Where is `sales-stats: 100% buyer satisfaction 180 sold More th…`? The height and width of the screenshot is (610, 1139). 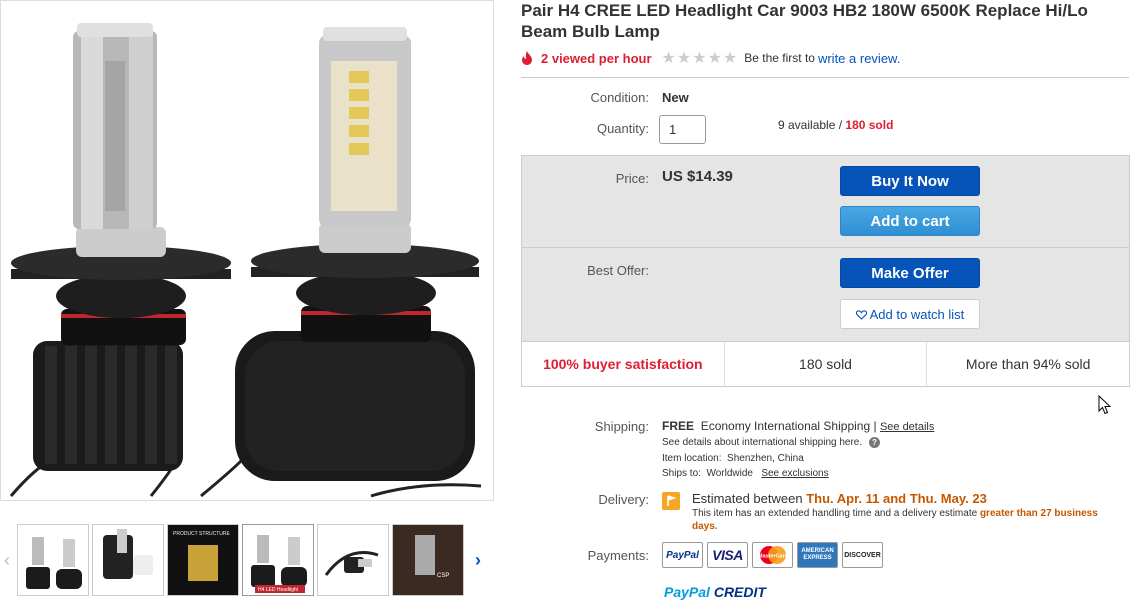
sales-stats: 100% buyer satisfaction 180 sold More th… is located at coordinates (825, 363).